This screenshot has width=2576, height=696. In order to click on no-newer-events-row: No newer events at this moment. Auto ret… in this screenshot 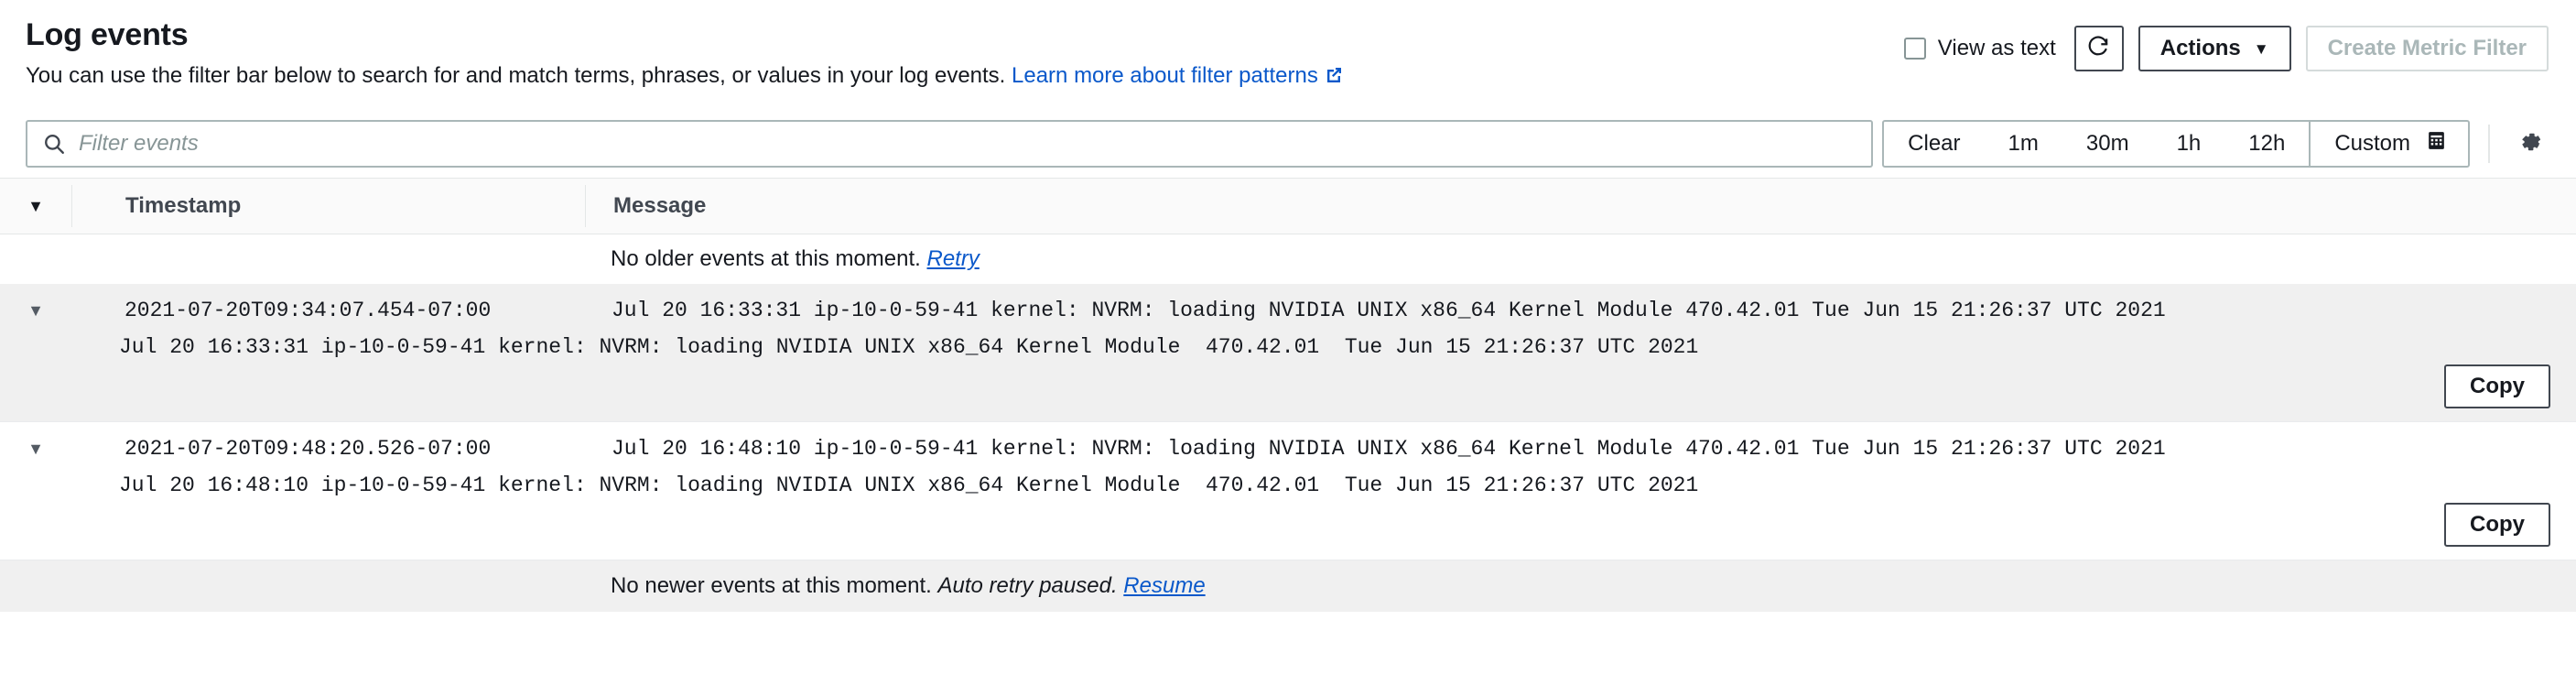, I will do `click(1288, 586)`.